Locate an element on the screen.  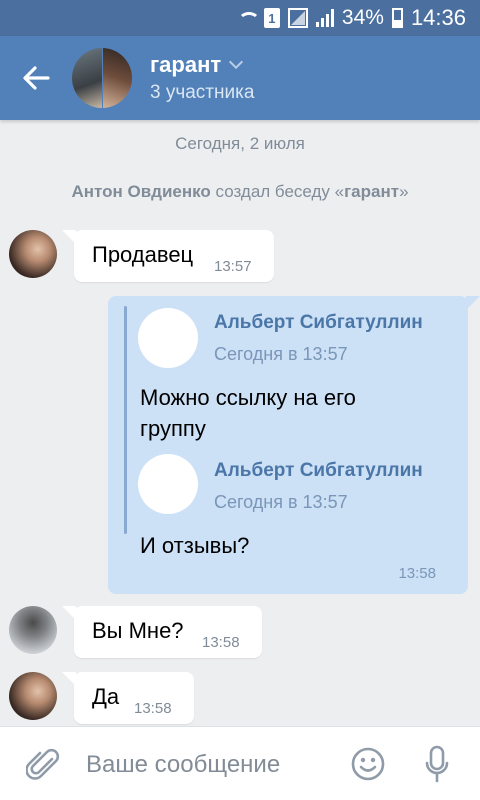
message-bubble: Продавец 13:57 is located at coordinates (168, 256).